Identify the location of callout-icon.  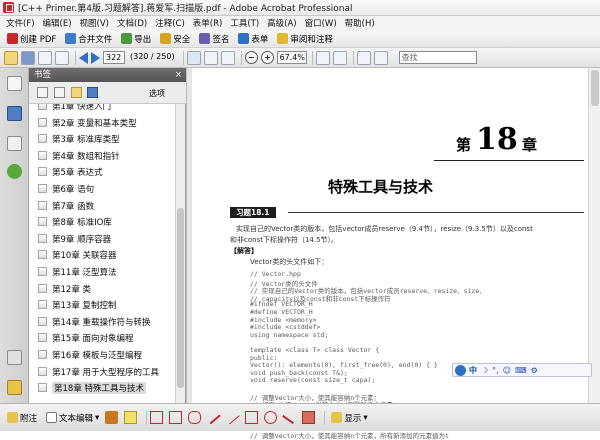
(157, 417).